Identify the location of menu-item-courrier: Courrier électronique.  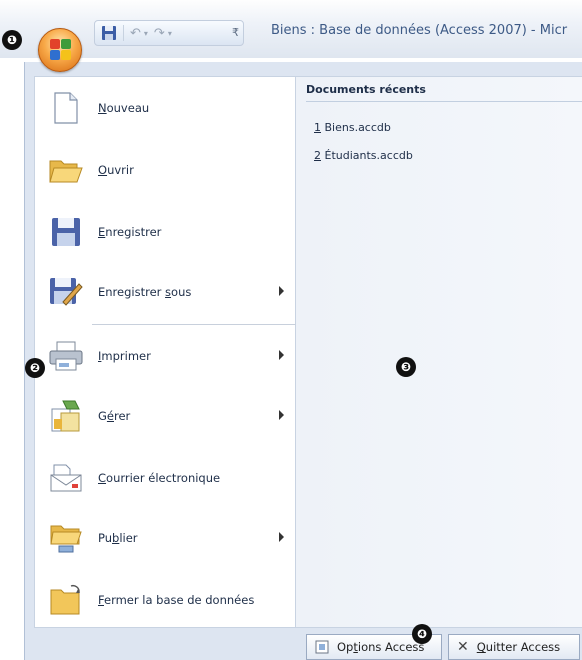
(172, 478).